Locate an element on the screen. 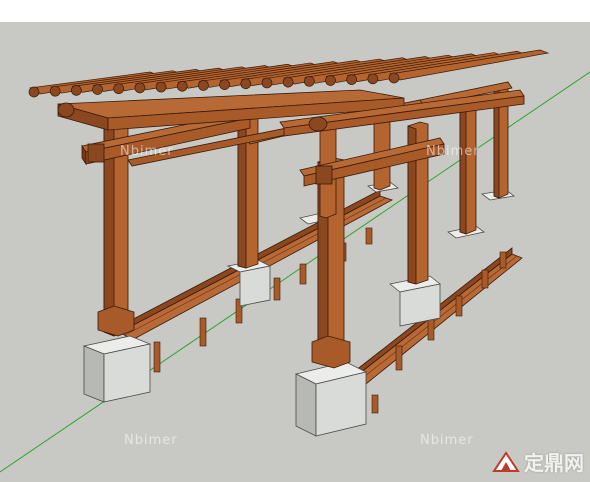 The image size is (590, 482). logo-icon is located at coordinates (506, 461).